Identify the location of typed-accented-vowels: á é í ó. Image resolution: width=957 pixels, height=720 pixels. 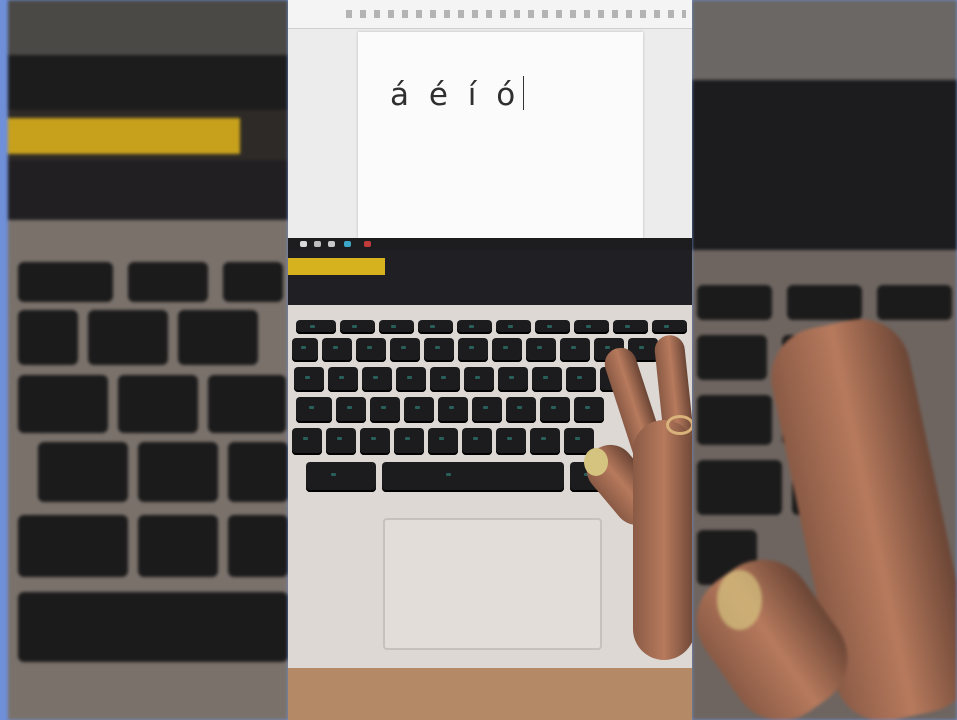
(455, 95).